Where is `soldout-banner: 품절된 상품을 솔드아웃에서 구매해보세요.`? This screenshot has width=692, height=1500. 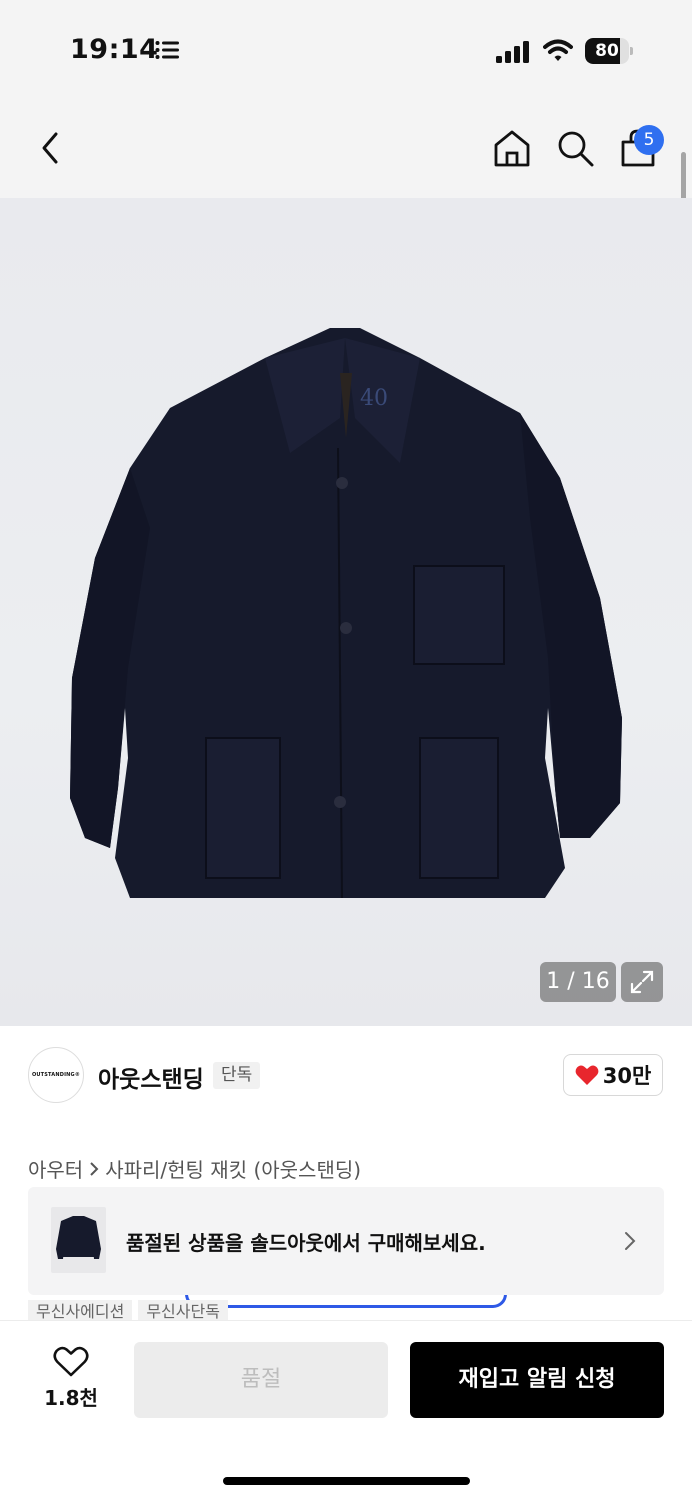 soldout-banner: 품절된 상품을 솔드아웃에서 구매해보세요. is located at coordinates (346, 1241).